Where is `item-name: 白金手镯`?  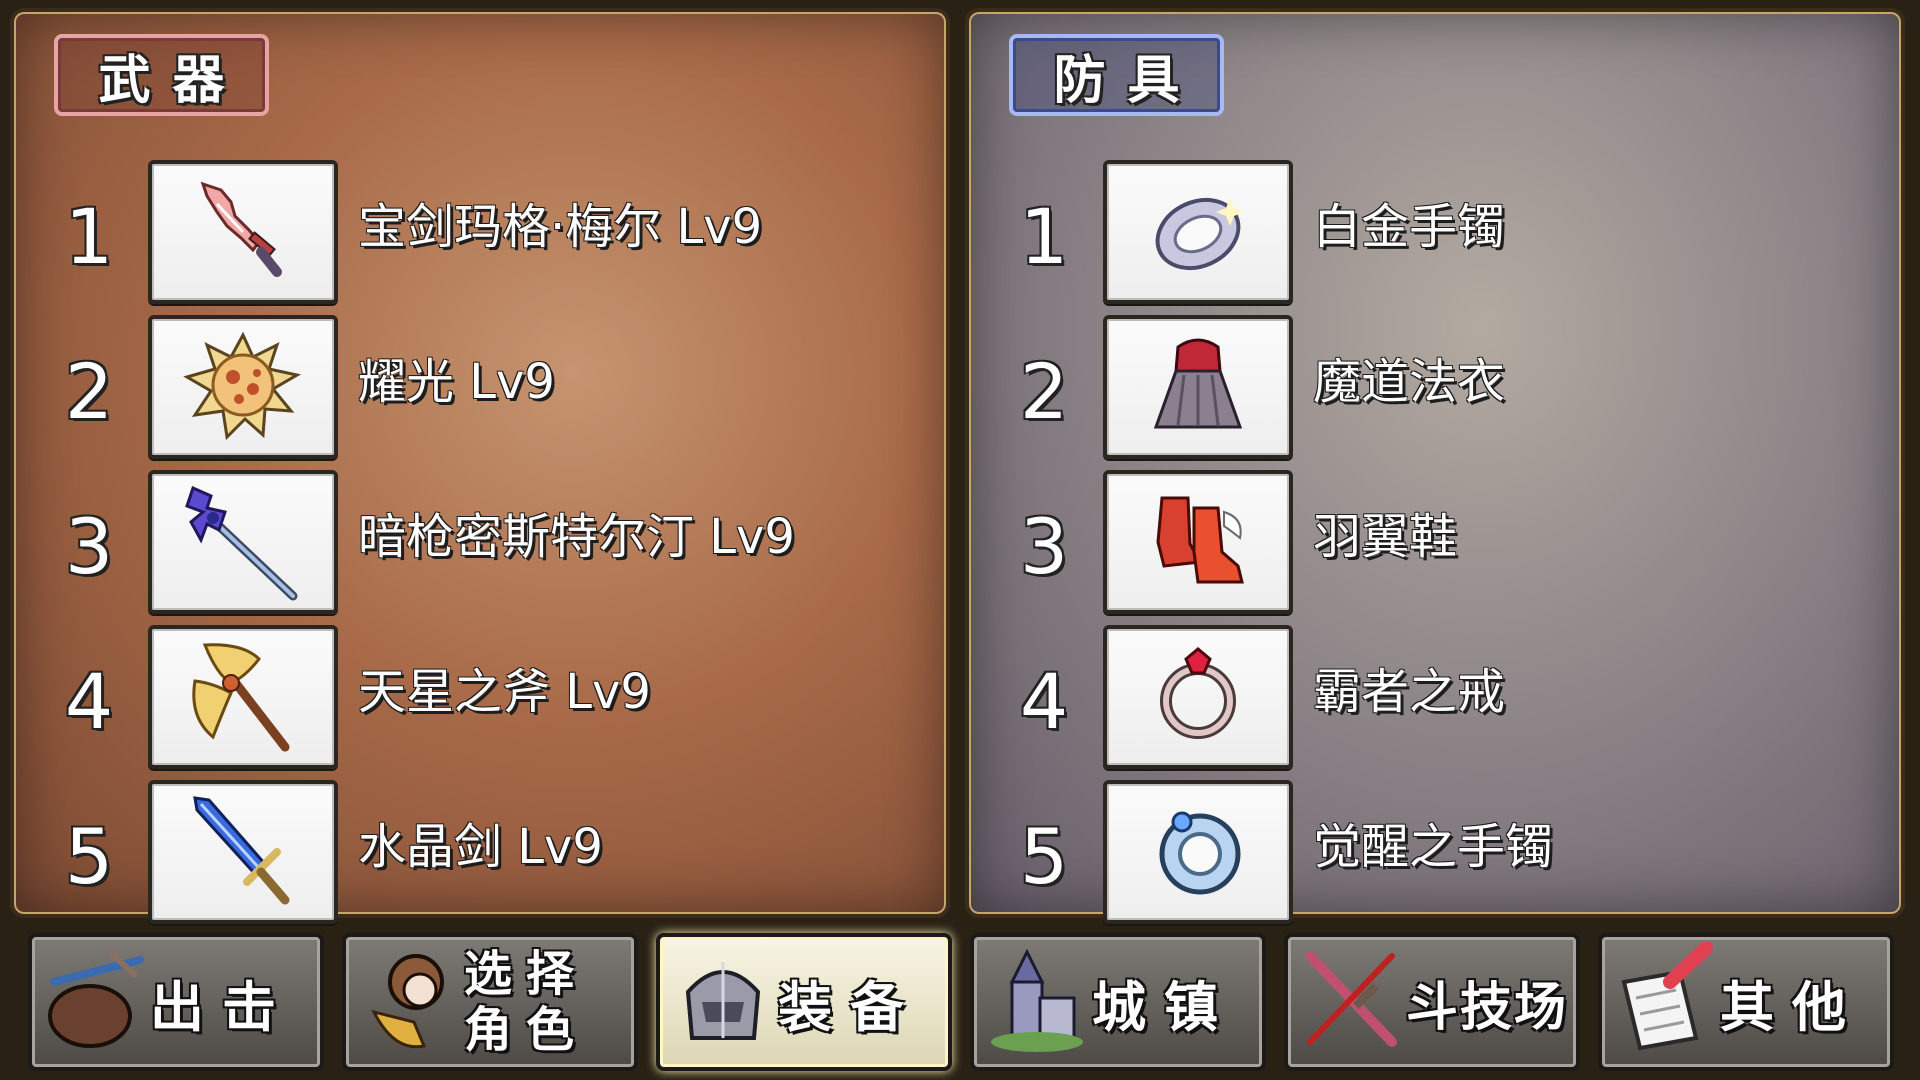
item-name: 白金手镯 is located at coordinates (1409, 227).